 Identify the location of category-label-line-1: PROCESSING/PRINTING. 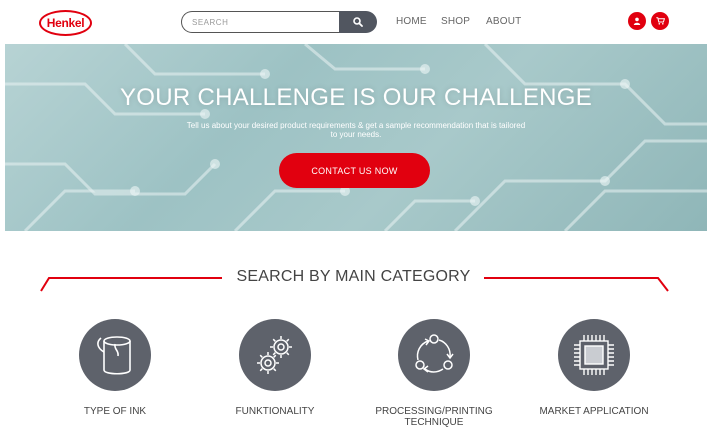
(434, 411).